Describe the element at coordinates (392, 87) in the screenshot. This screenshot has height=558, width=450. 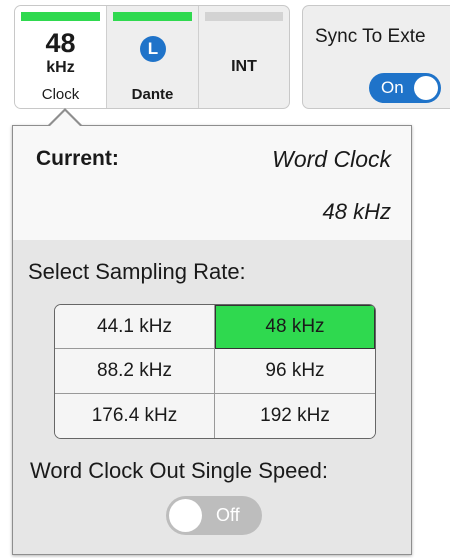
I see `sync-toggle-state: On` at that location.